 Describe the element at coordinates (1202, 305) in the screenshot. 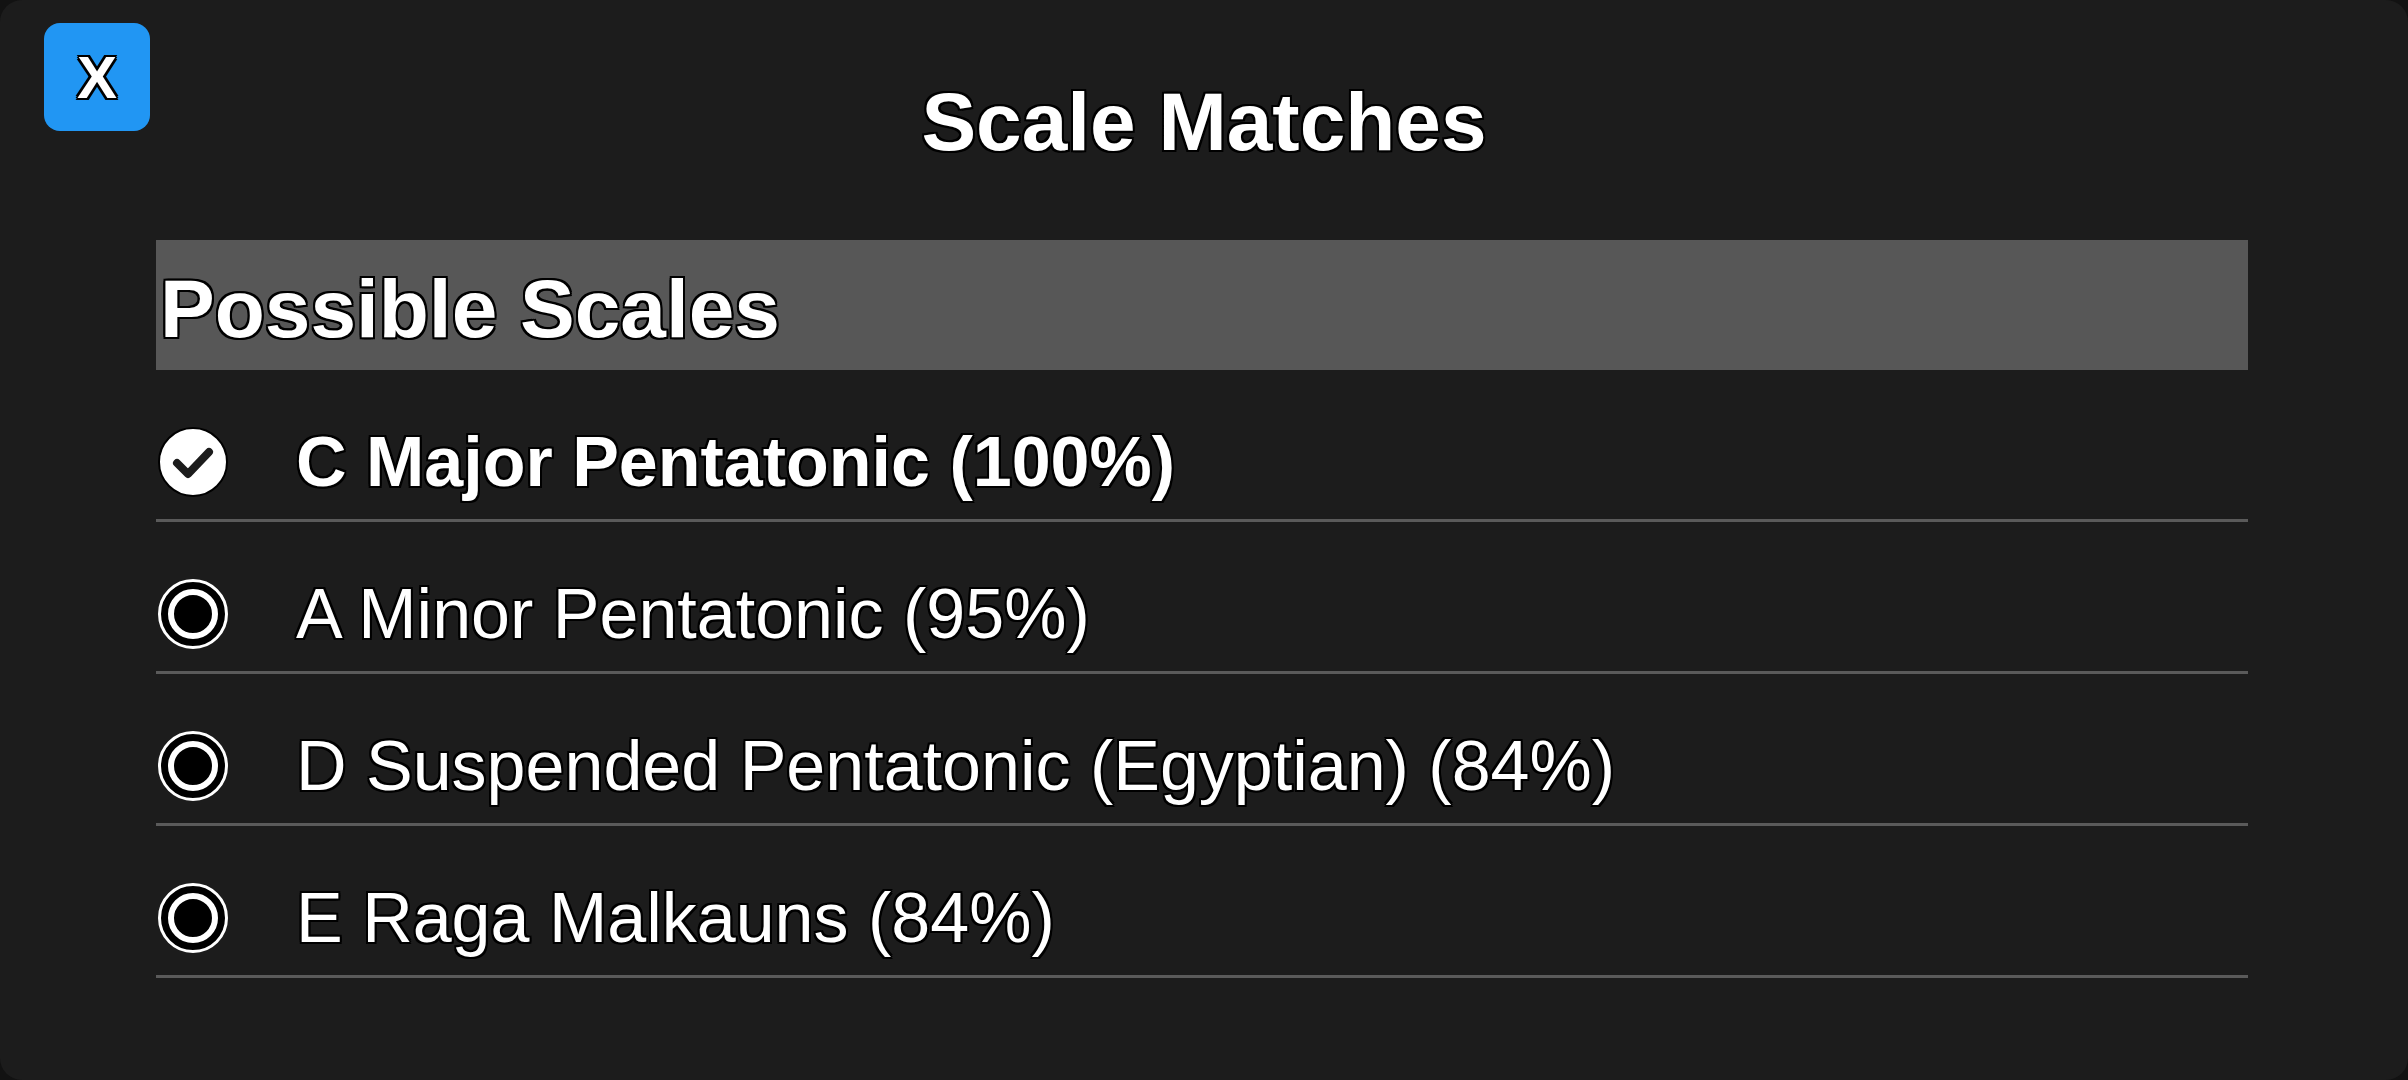

I see `list-header: Possible Scales` at that location.